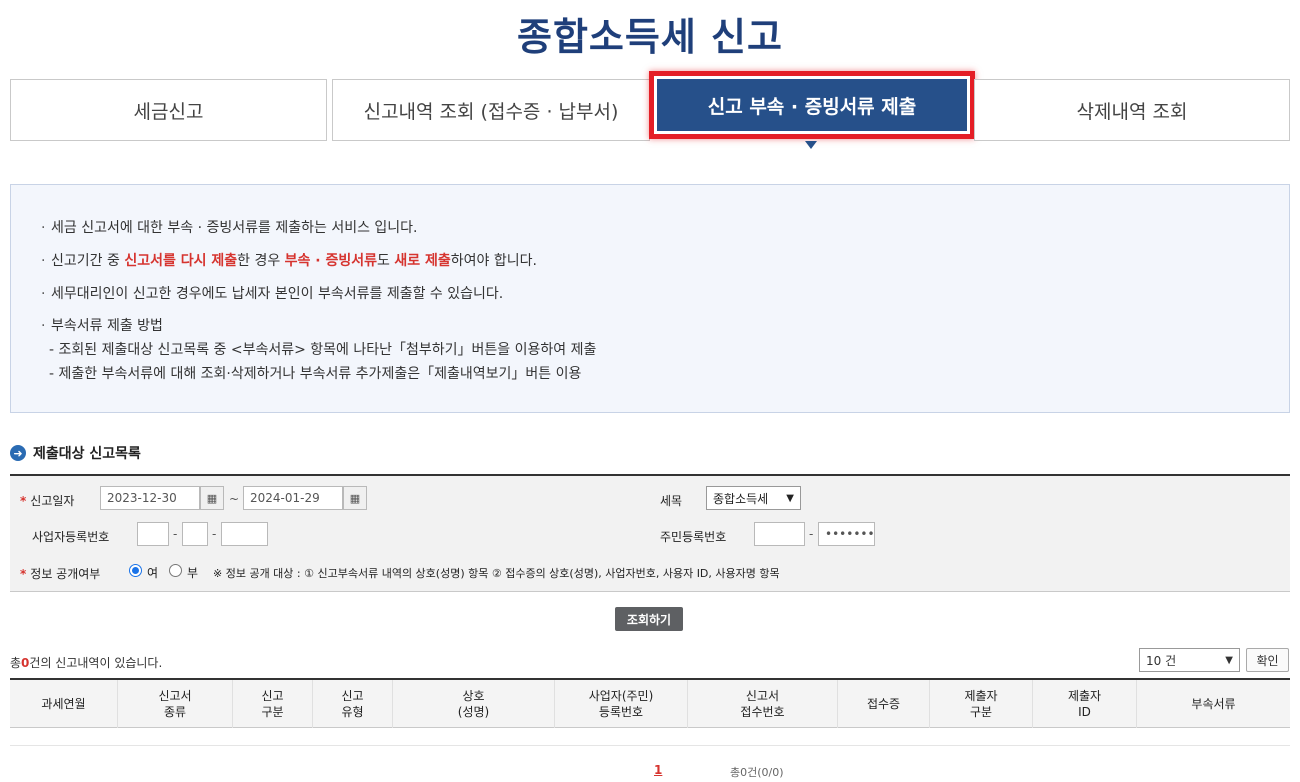  I want to click on biz-no-part1, so click(153, 534).